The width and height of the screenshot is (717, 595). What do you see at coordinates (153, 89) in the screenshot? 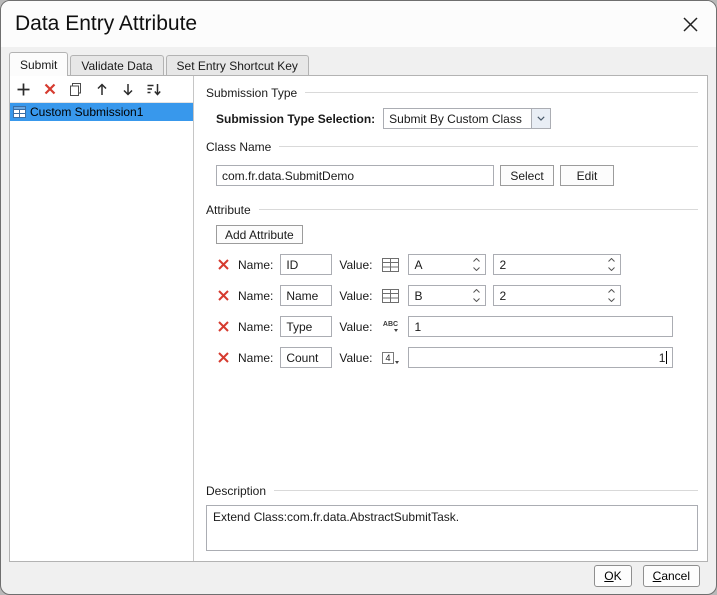
I see `sort-icon` at bounding box center [153, 89].